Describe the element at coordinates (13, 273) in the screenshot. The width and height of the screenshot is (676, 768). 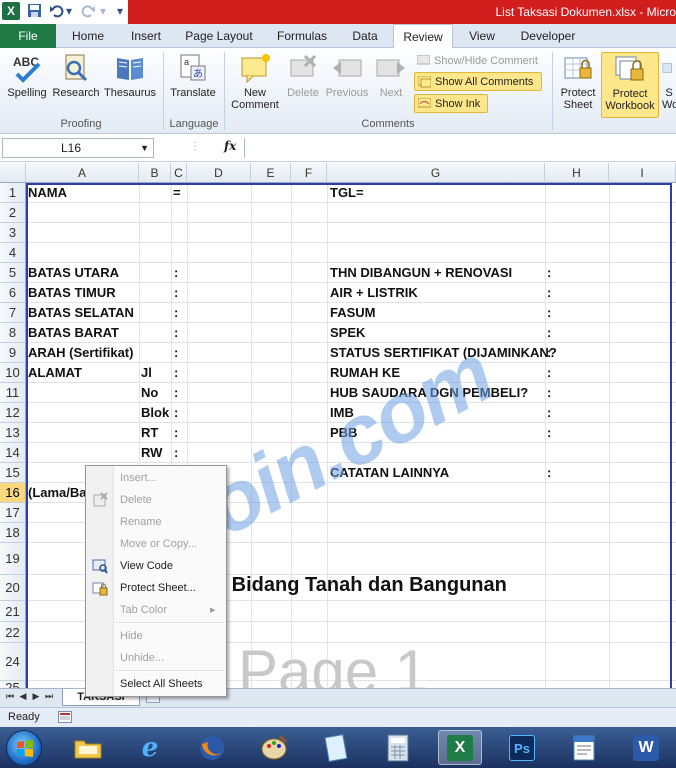
I see `row-header: 5` at that location.